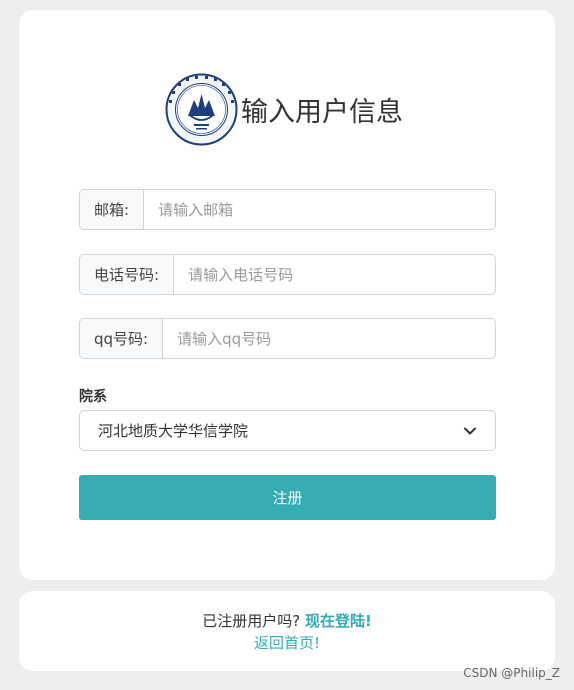 The width and height of the screenshot is (574, 690). Describe the element at coordinates (122, 338) in the screenshot. I see `qq-label: qq号码:` at that location.